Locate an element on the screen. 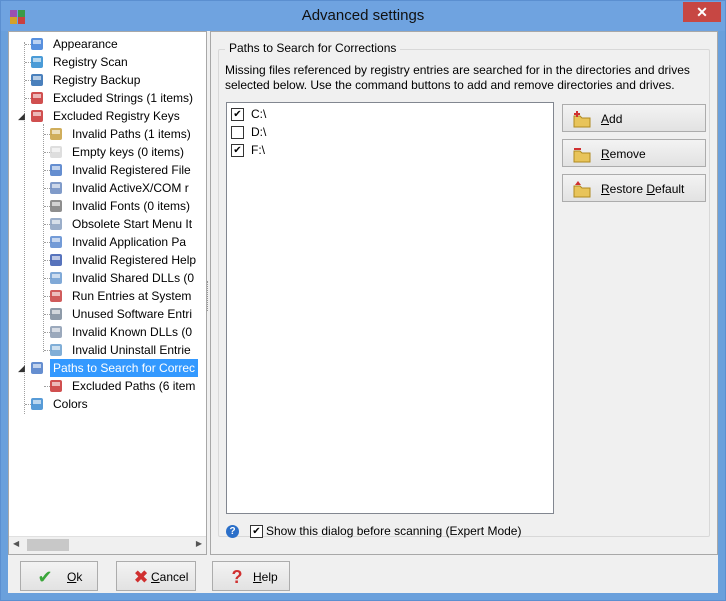 The height and width of the screenshot is (601, 726). restore-mnemonic: R is located at coordinates (605, 189).